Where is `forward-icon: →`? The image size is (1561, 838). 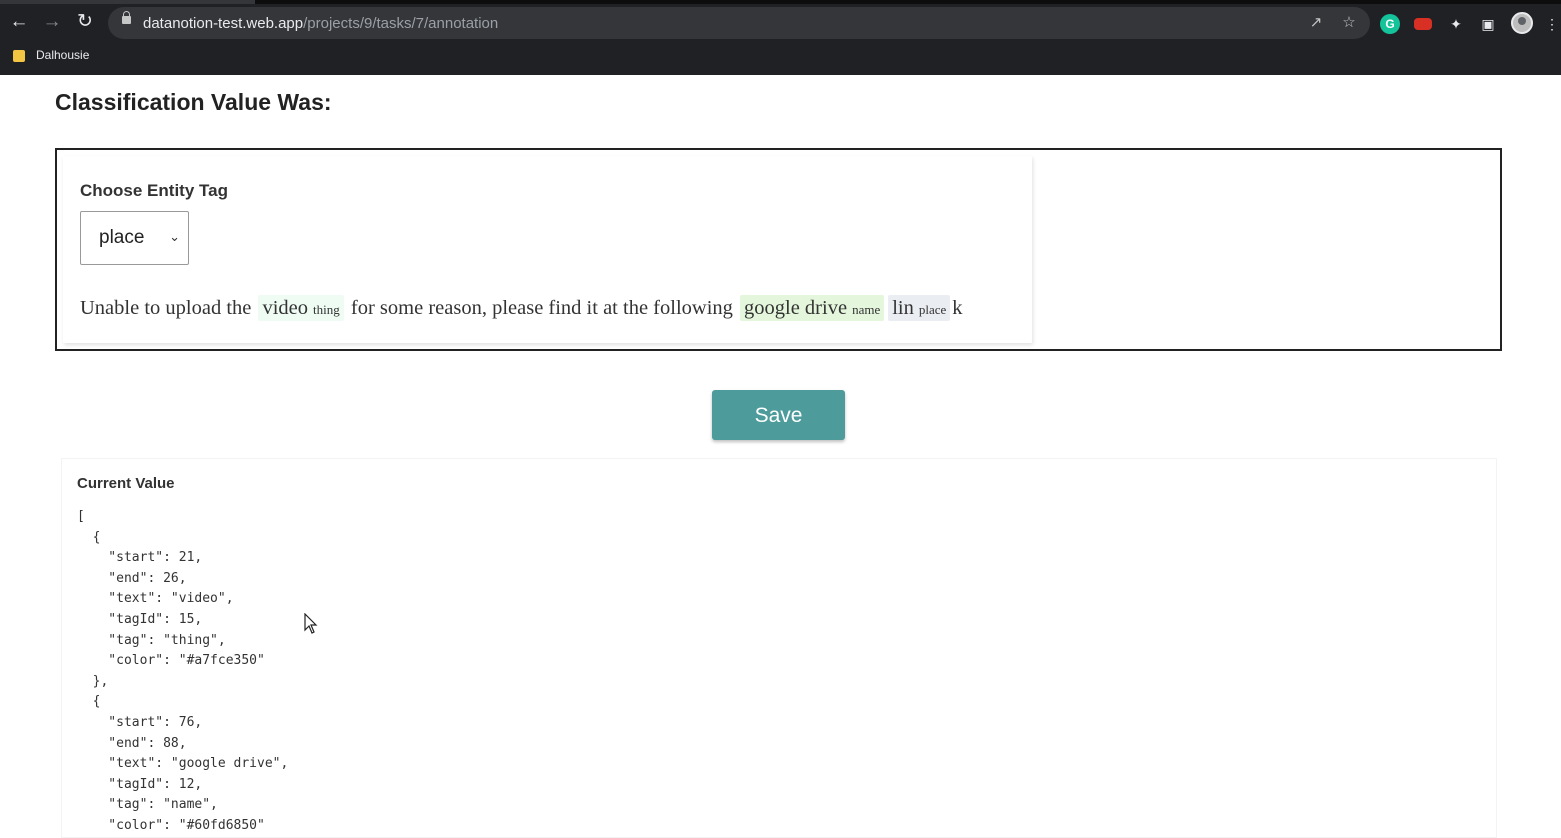
forward-icon: → is located at coordinates (52, 22).